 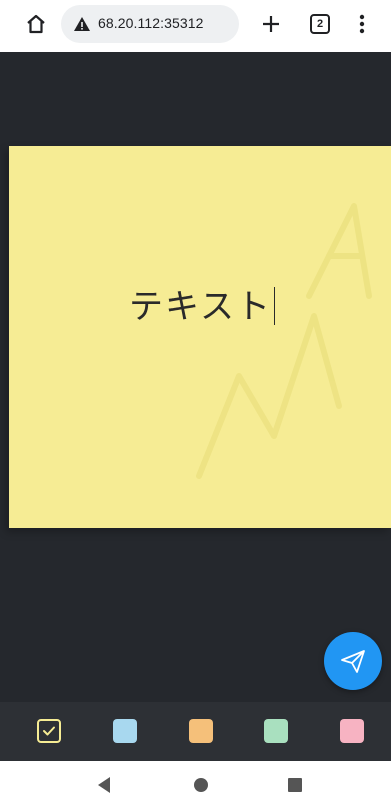 I want to click on warning-icon, so click(x=82, y=24).